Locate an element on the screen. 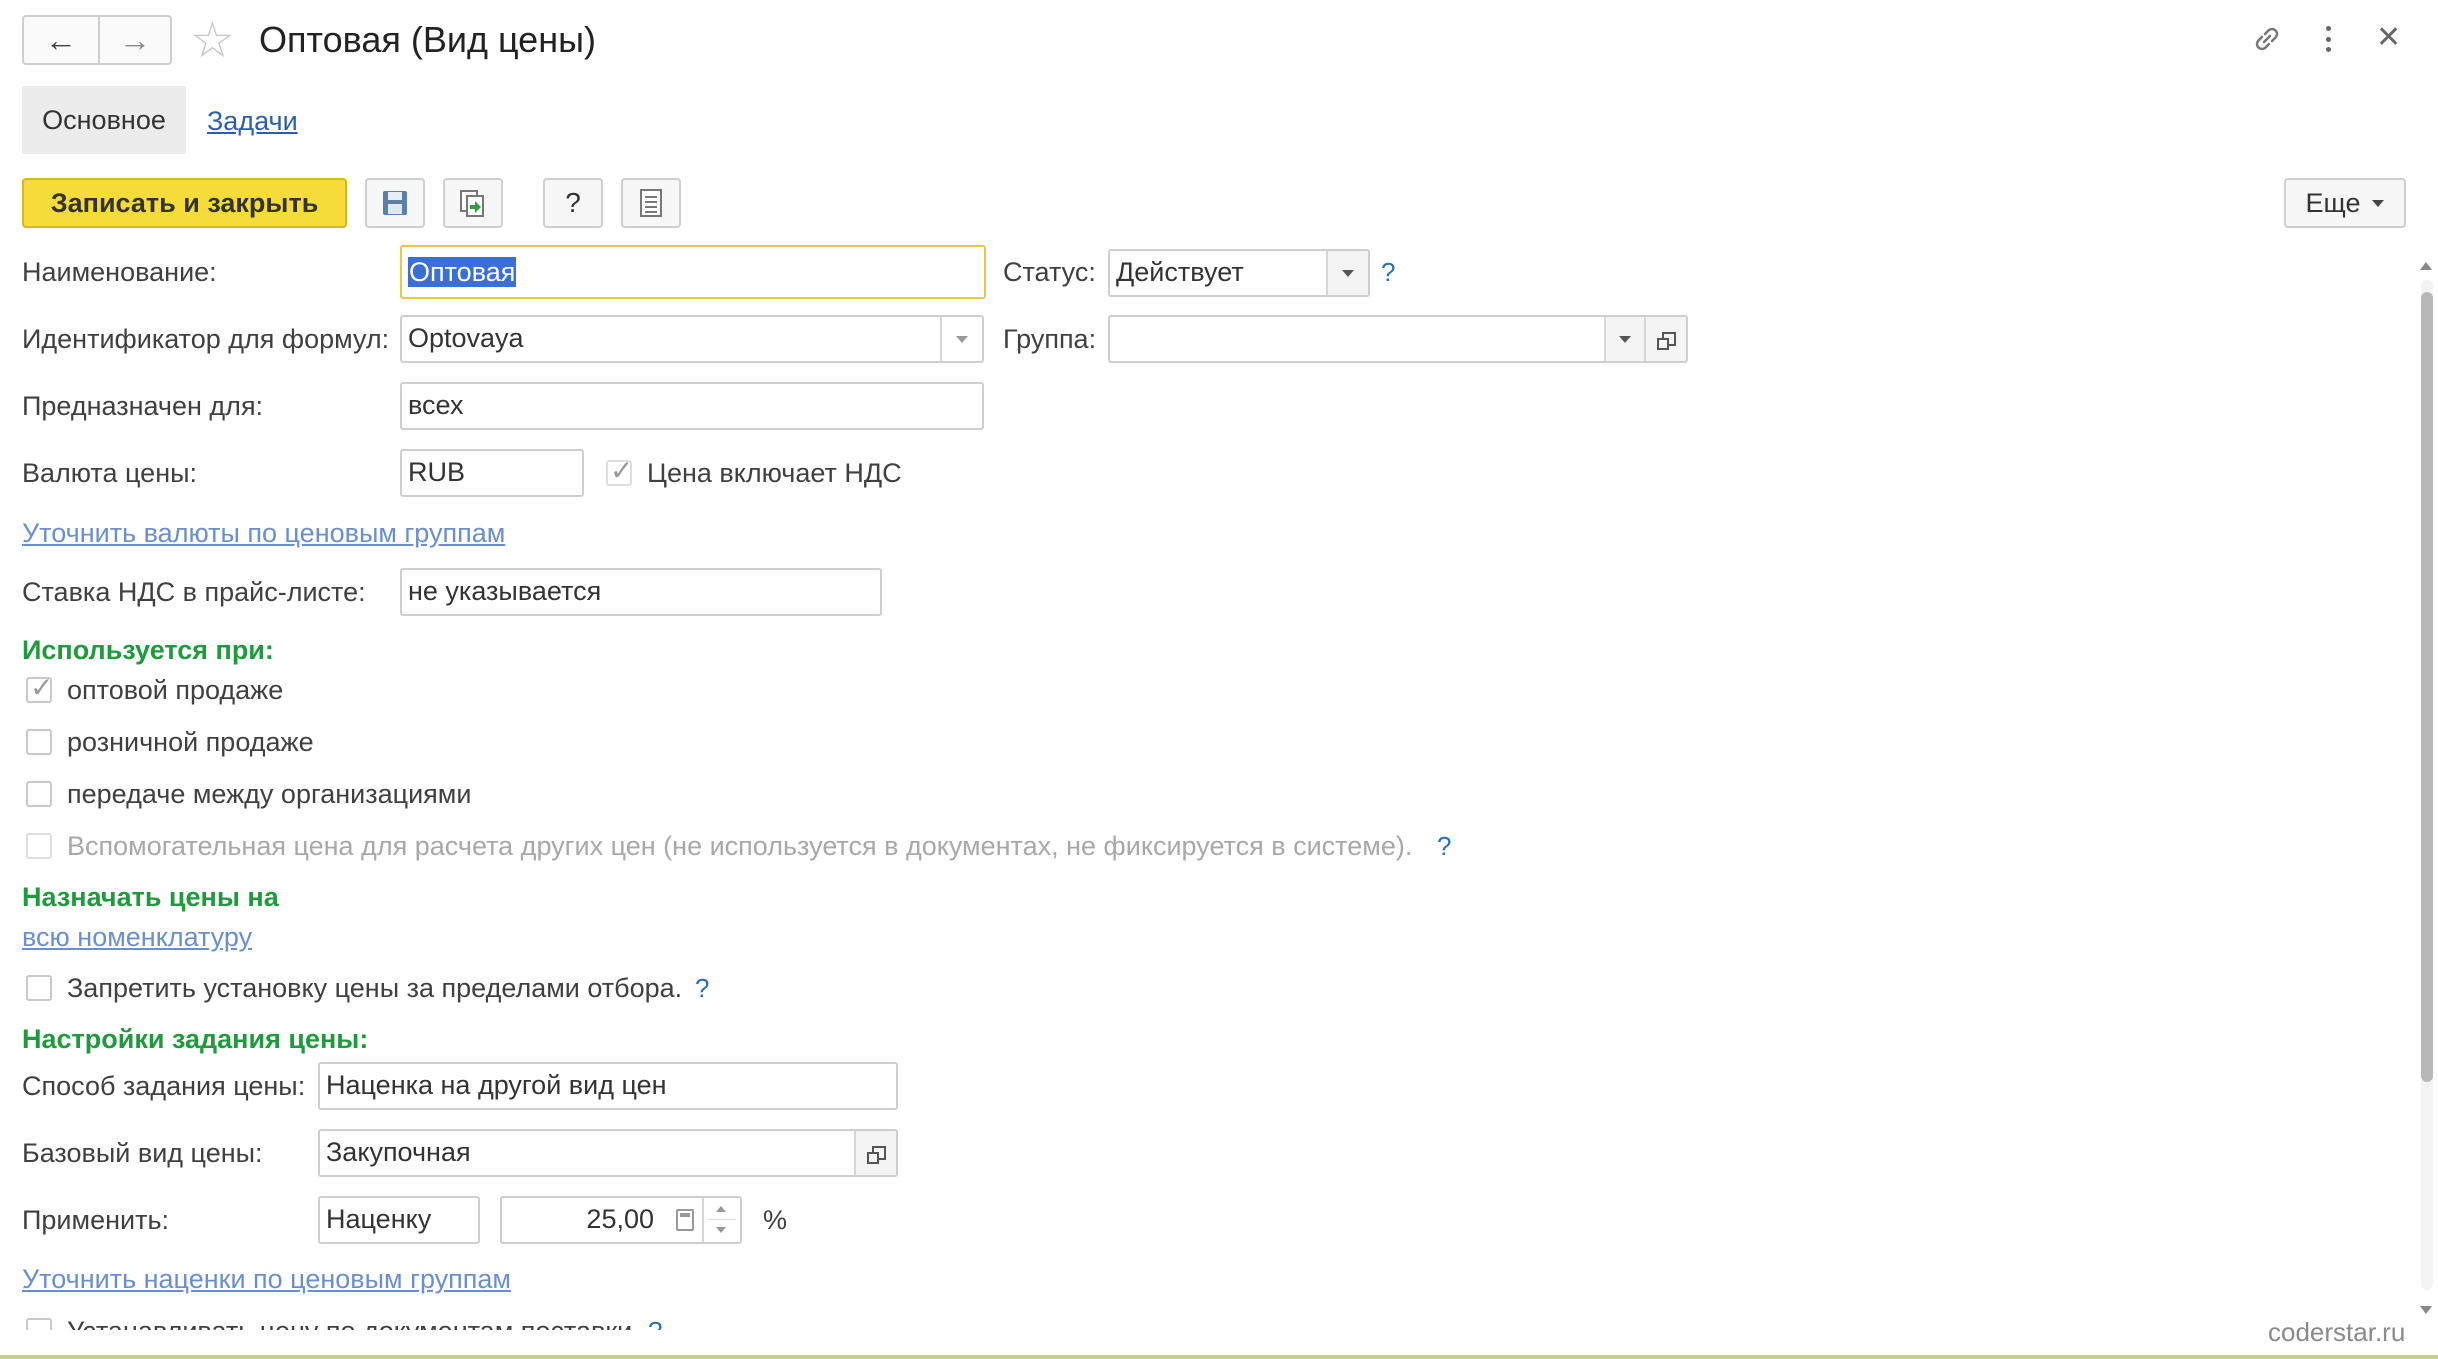 This screenshot has height=1359, width=2438. intended-for-input: всех is located at coordinates (692, 406).